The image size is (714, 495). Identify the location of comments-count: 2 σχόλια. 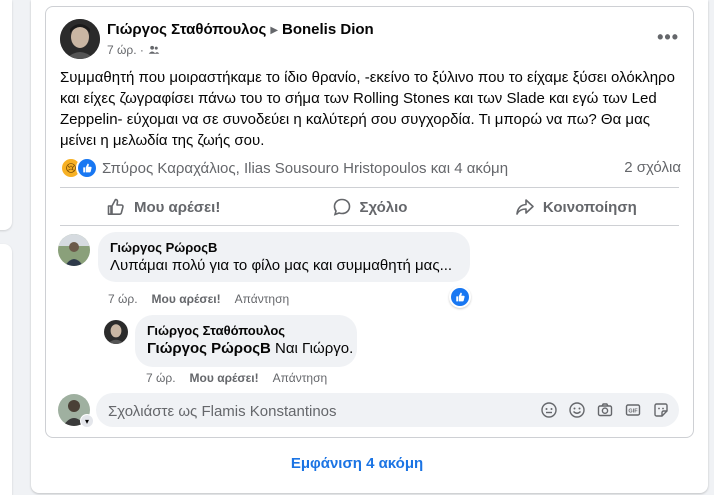
(652, 167).